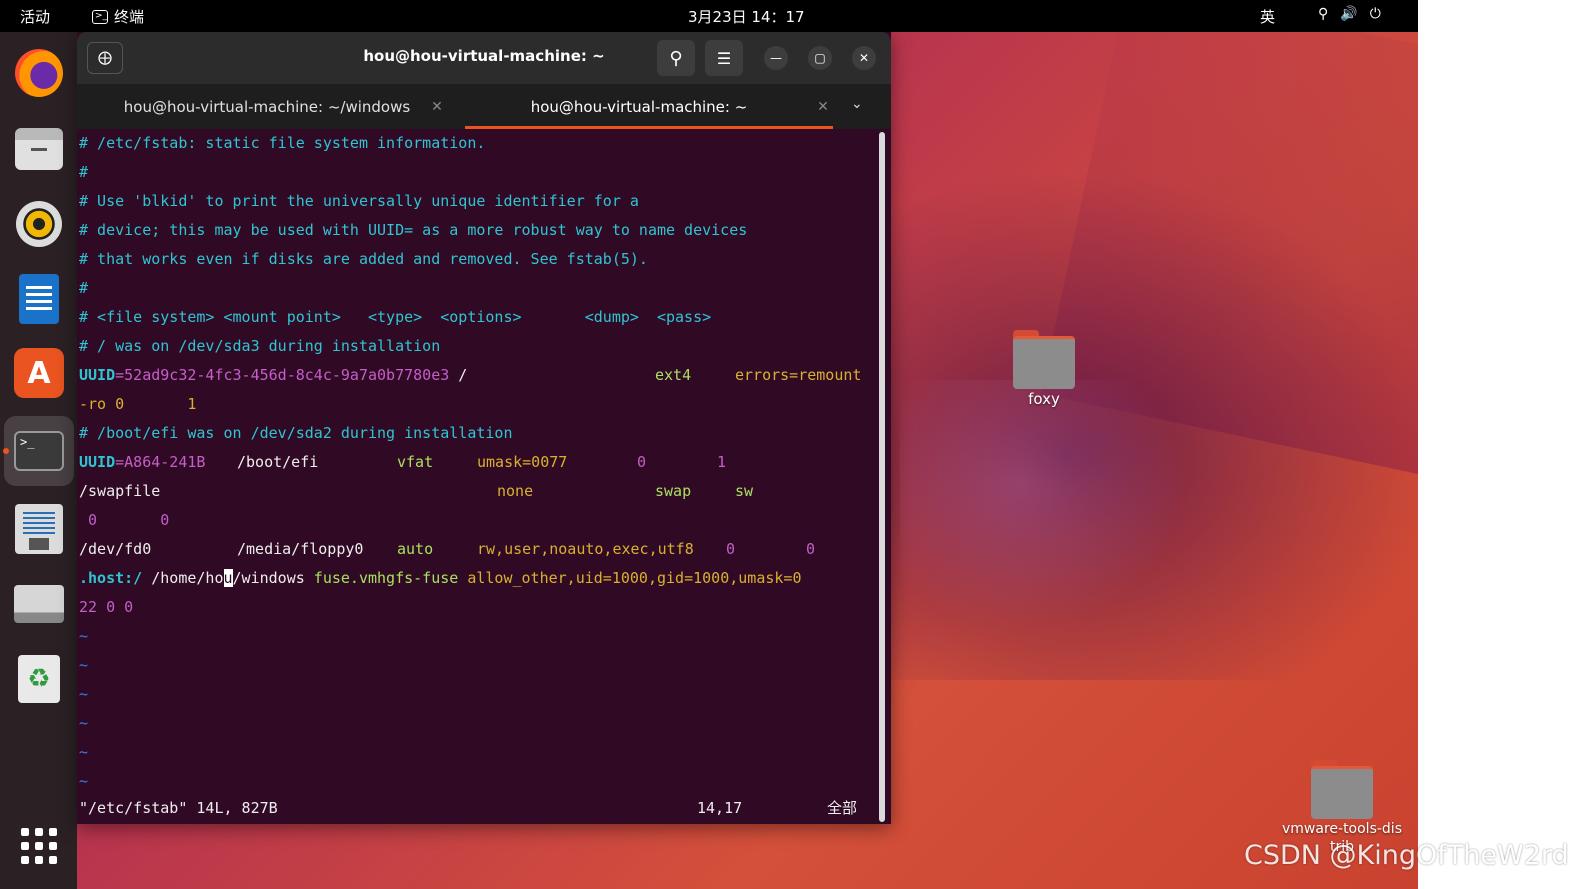 The width and height of the screenshot is (1570, 889). I want to click on hamburger-icon: ☰, so click(724, 58).